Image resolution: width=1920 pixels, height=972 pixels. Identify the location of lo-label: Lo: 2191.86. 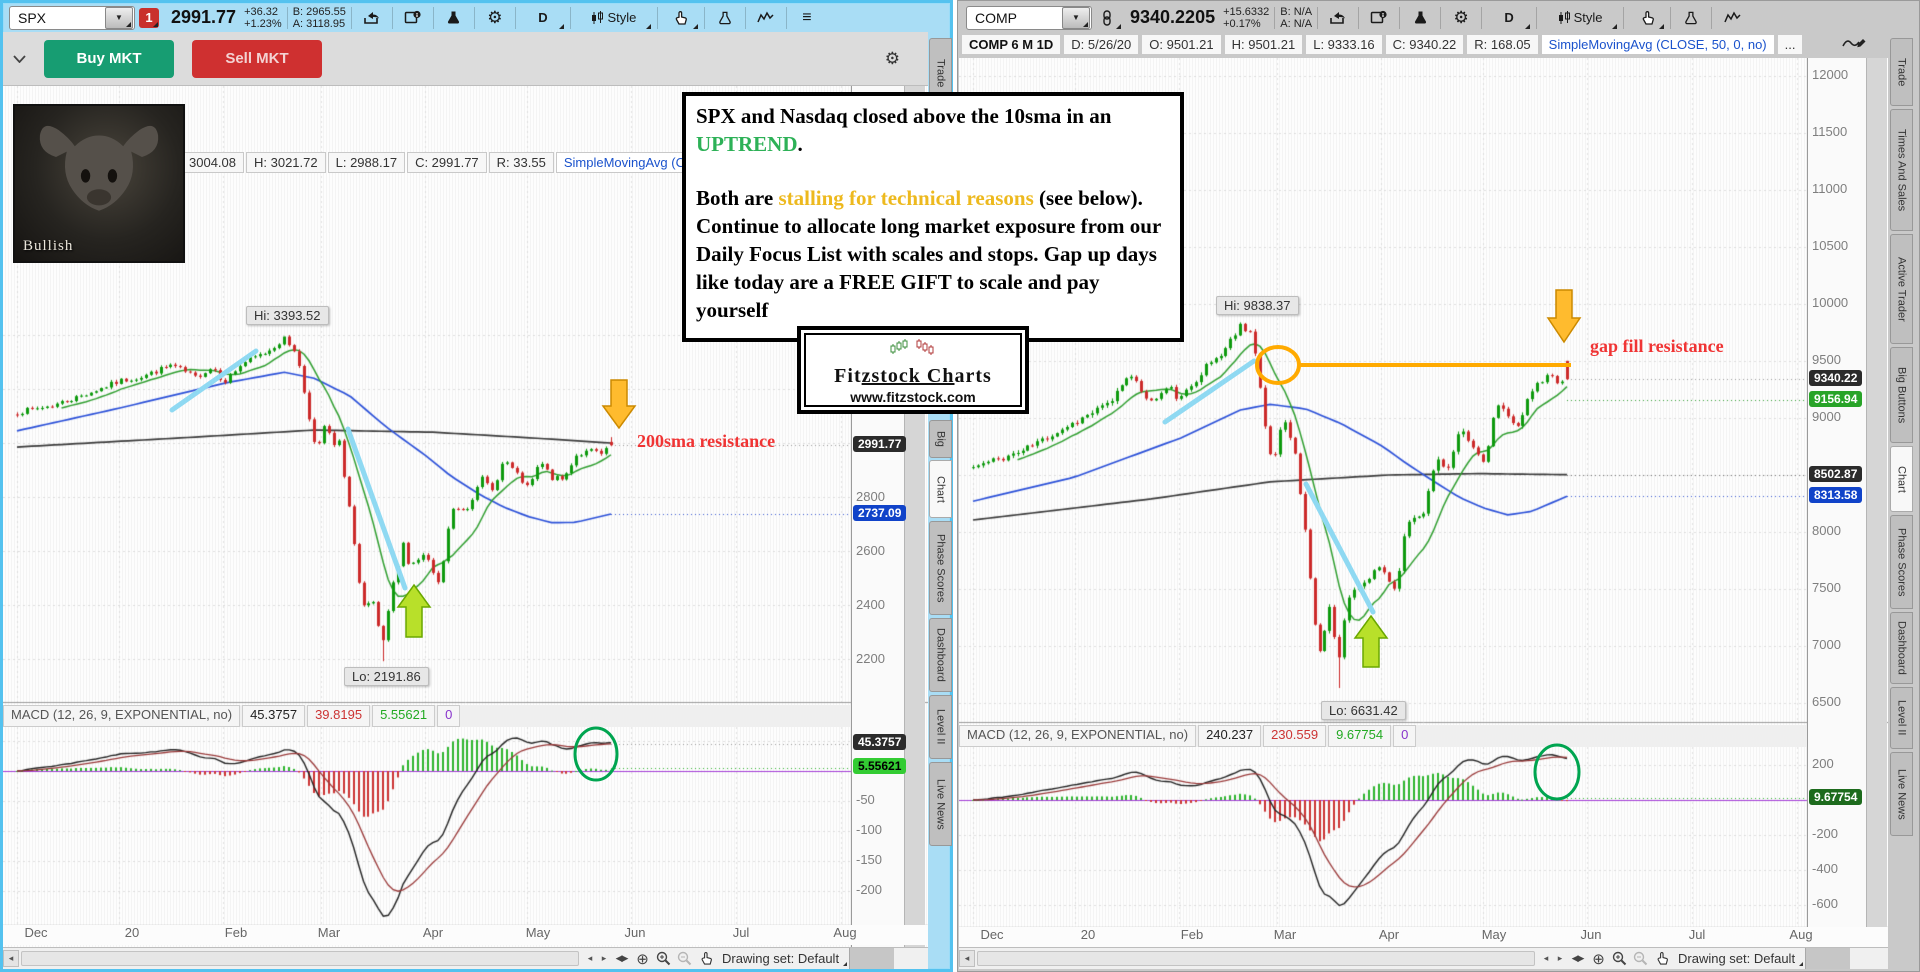
(386, 676).